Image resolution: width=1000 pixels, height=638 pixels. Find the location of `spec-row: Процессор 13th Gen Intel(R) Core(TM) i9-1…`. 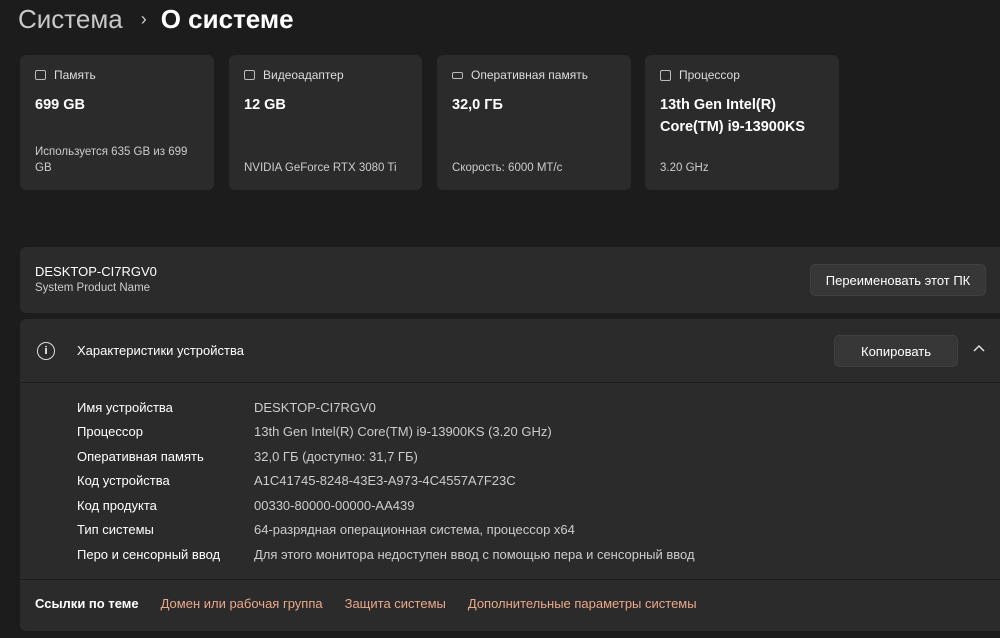

spec-row: Процессор 13th Gen Intel(R) Core(TM) i9-1… is located at coordinates (386, 432).